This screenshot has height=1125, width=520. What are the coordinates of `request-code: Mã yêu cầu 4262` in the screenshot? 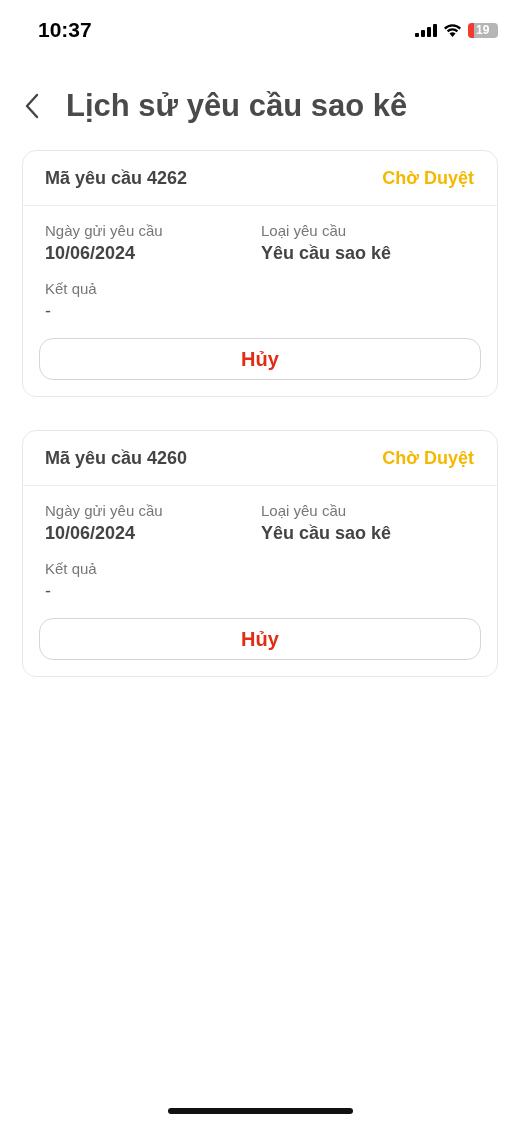 It's located at (116, 178).